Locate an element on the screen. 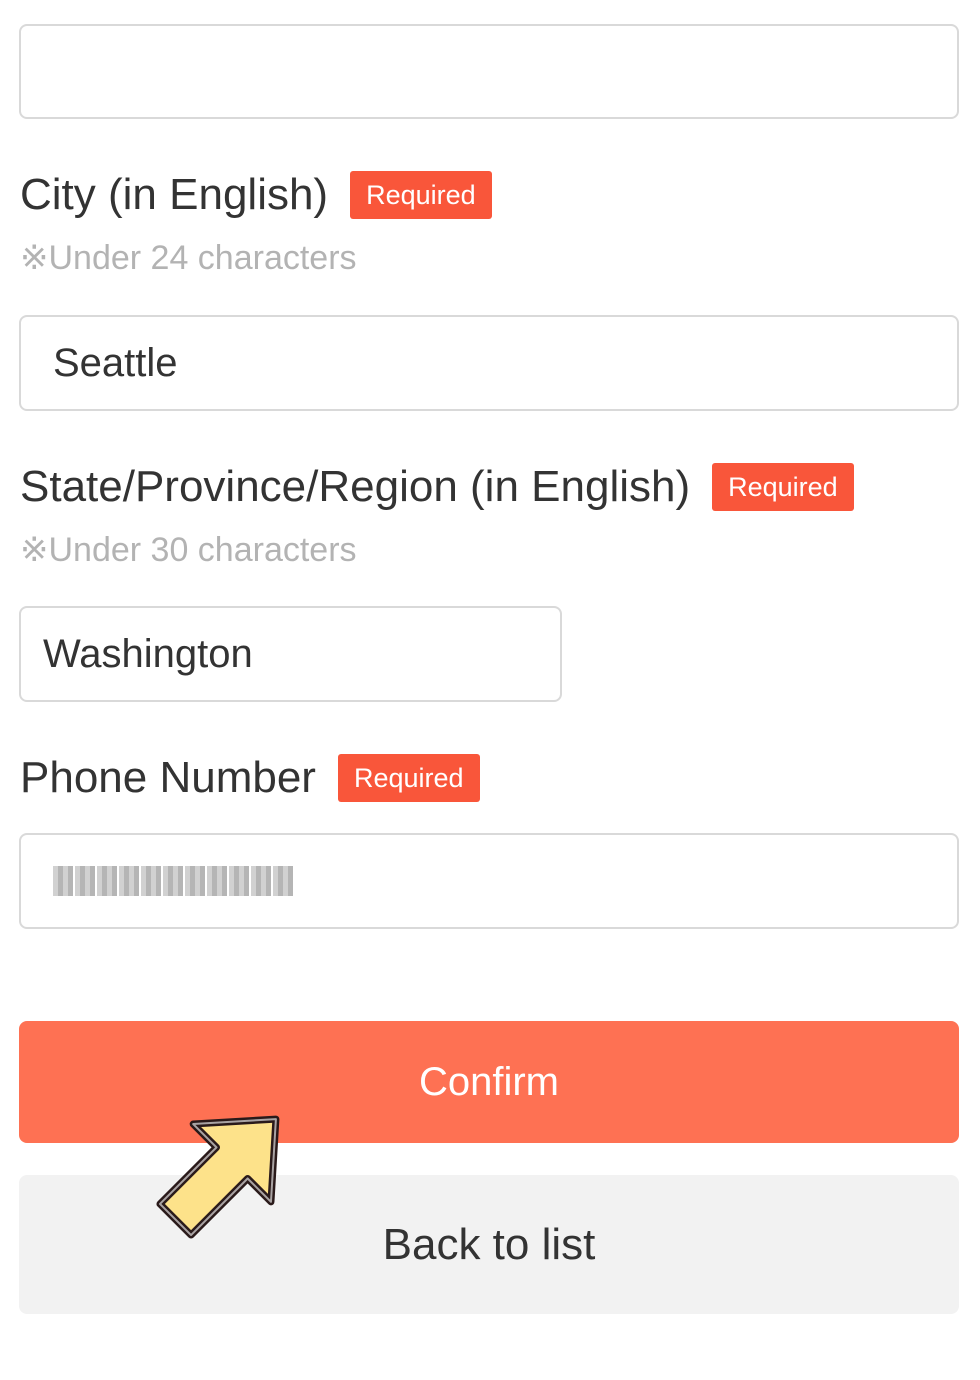 This screenshot has width=980, height=1380. phone-label: Phone Number is located at coordinates (168, 777).